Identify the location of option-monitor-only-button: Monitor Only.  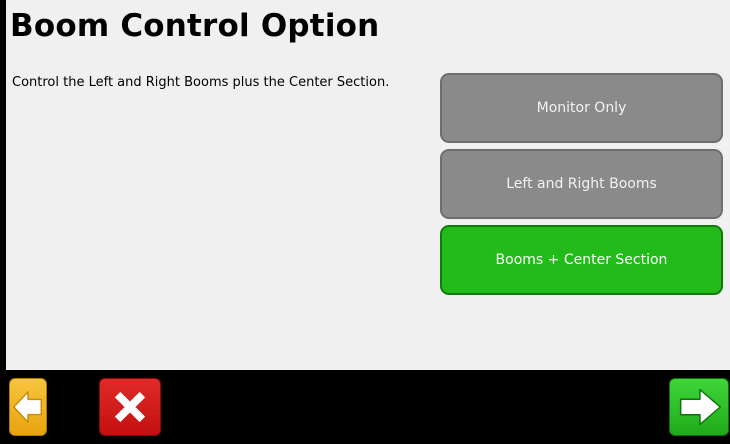
(581, 108).